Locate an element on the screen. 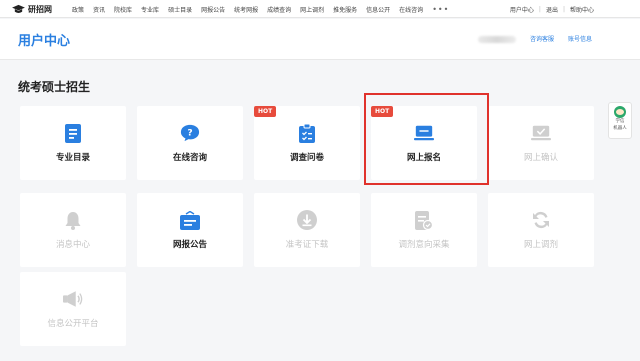 The image size is (640, 361). card-registration-notice: 网报公告 is located at coordinates (190, 230).